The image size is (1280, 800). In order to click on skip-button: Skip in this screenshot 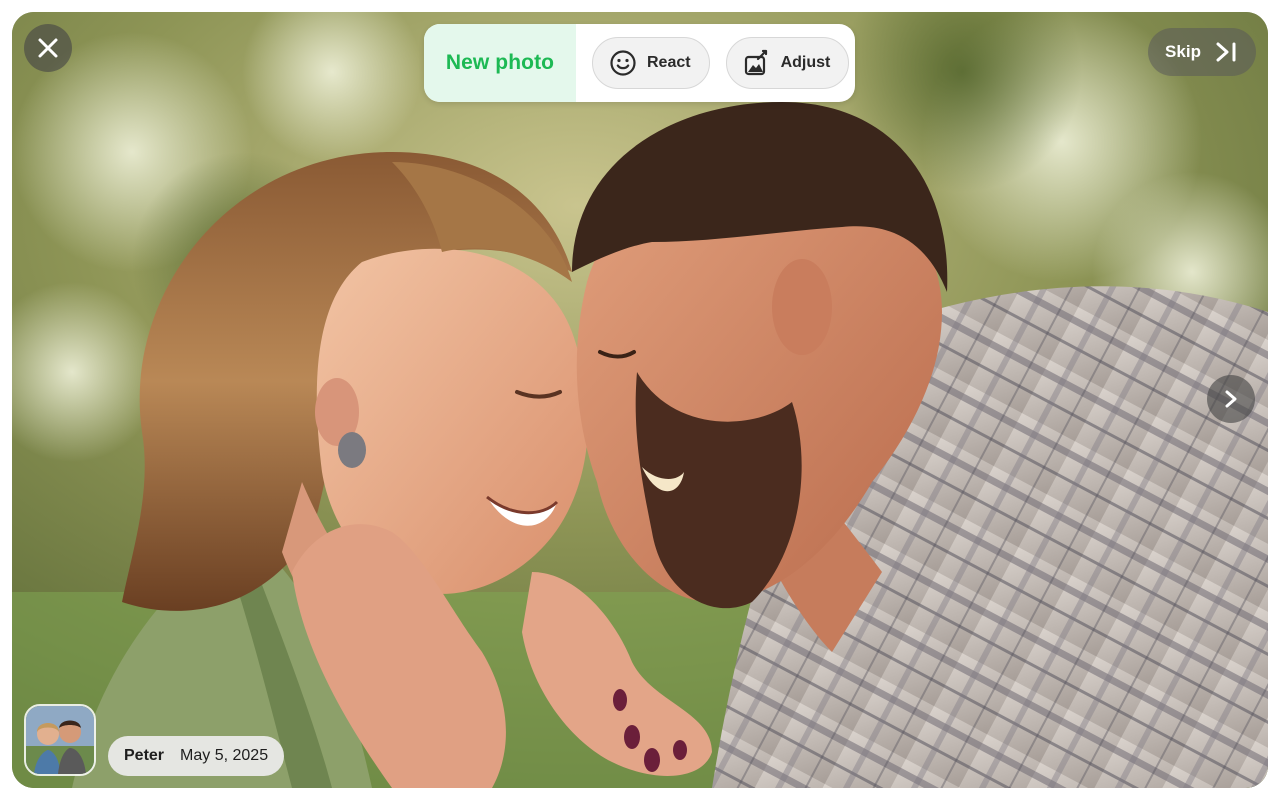, I will do `click(1202, 52)`.